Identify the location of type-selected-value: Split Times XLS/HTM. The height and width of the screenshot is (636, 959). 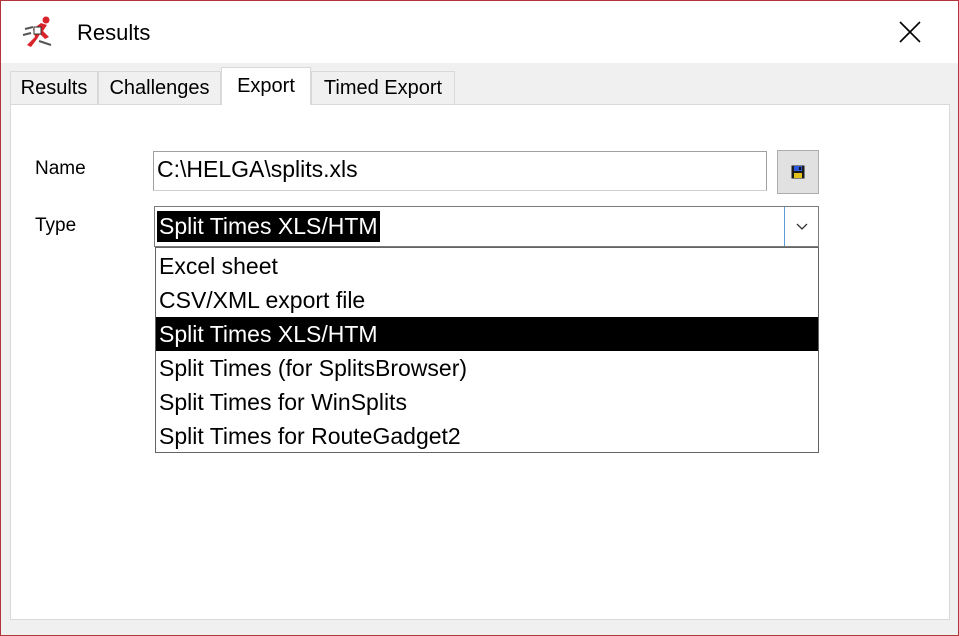
(268, 226).